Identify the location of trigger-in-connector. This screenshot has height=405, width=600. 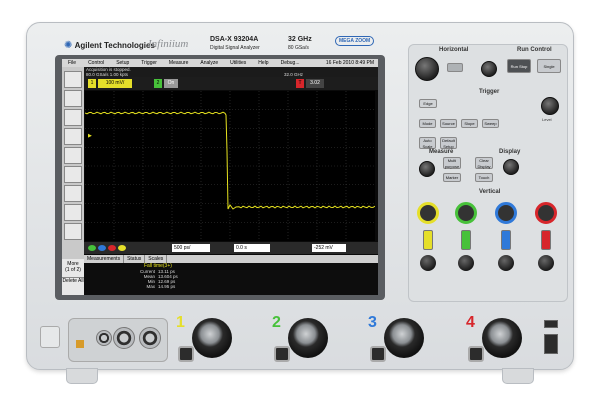
(124, 338).